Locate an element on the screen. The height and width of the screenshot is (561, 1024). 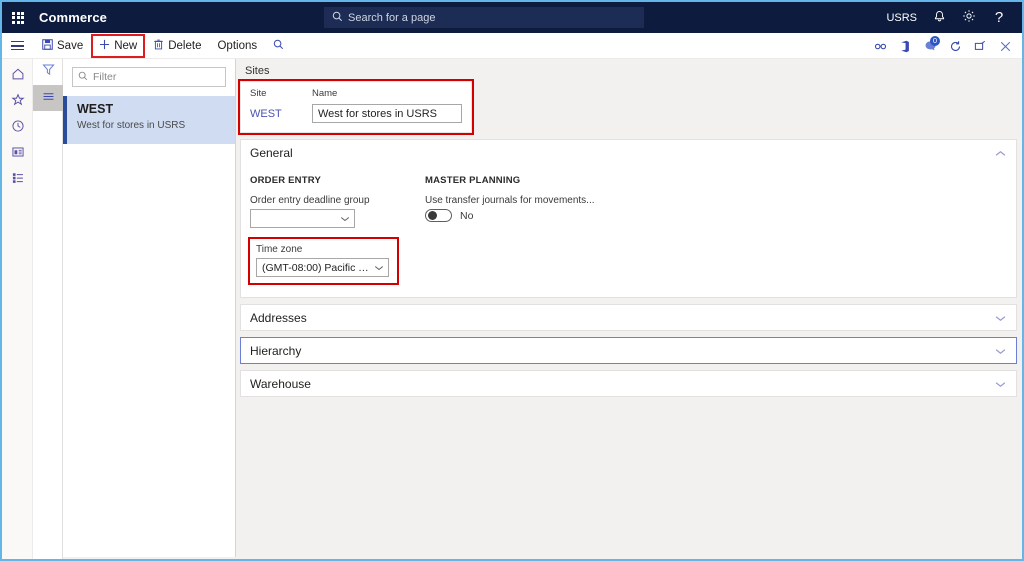
section-addresses-header: Addresses is located at coordinates (628, 317).